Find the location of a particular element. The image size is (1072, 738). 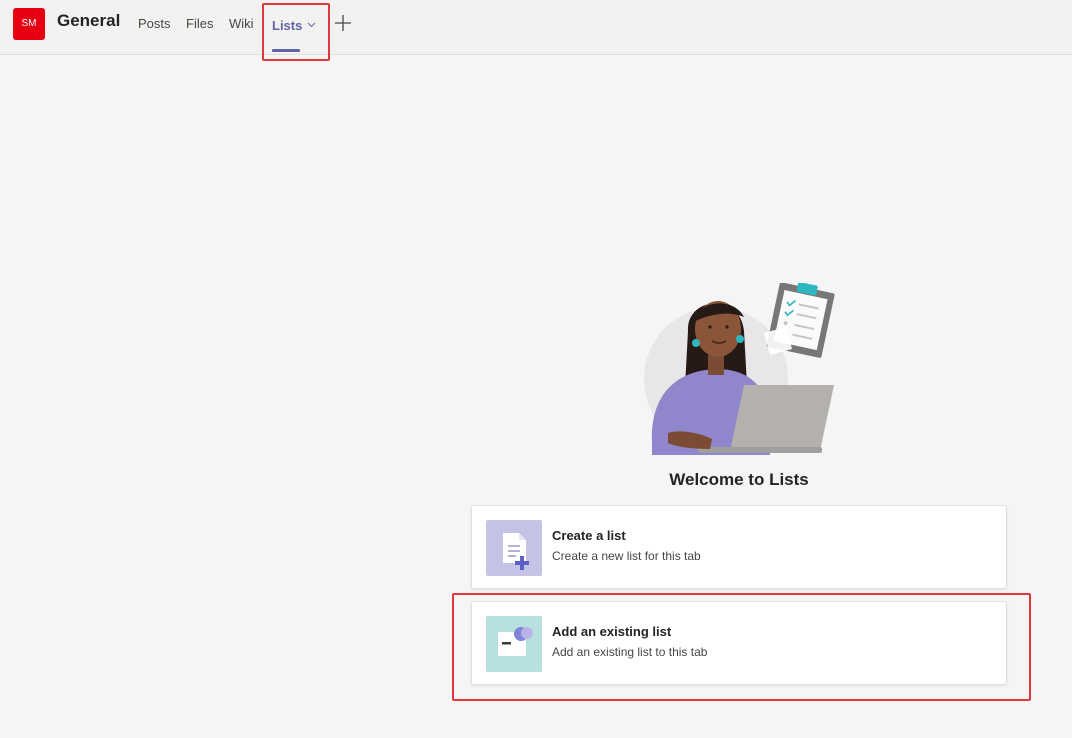

tab-files: Files is located at coordinates (199, 23).